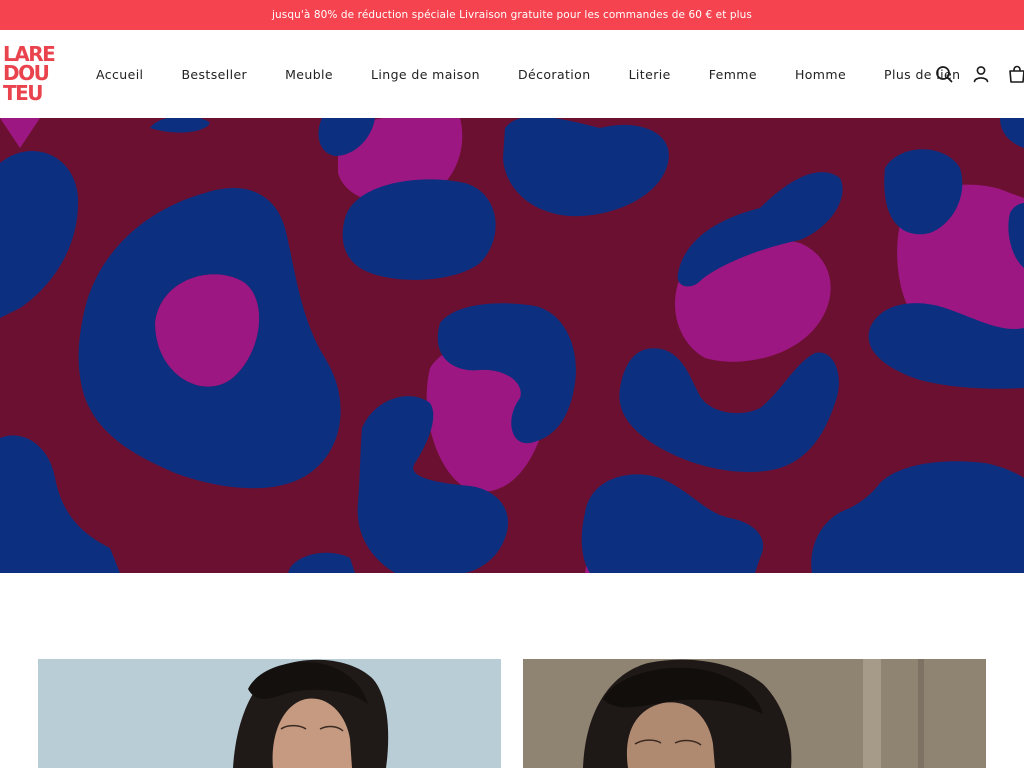 The height and width of the screenshot is (768, 1024). I want to click on nav-item-homme: Homme, so click(820, 74).